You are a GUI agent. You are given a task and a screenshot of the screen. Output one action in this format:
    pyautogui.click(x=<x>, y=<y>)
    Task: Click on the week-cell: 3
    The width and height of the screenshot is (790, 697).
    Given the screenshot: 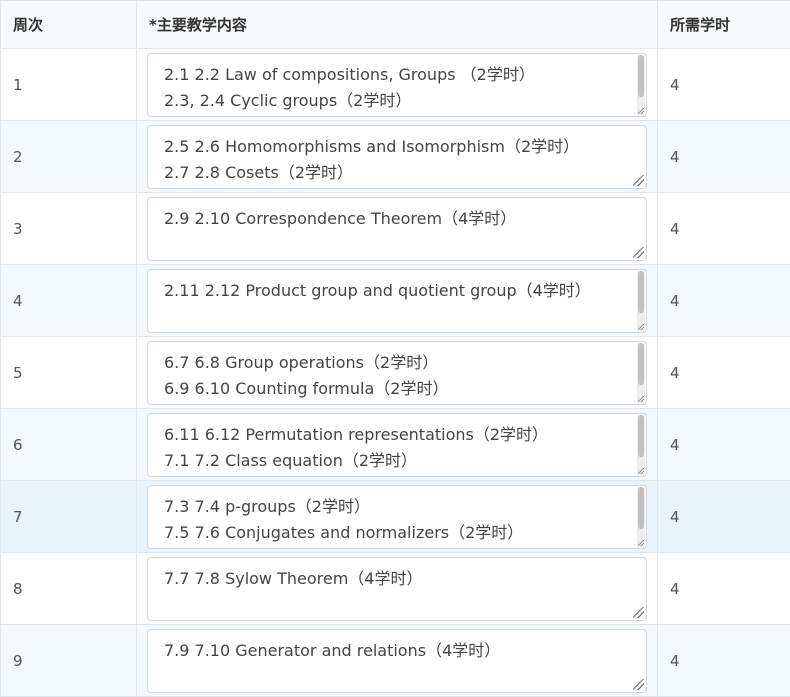 What is the action you would take?
    pyautogui.click(x=69, y=229)
    